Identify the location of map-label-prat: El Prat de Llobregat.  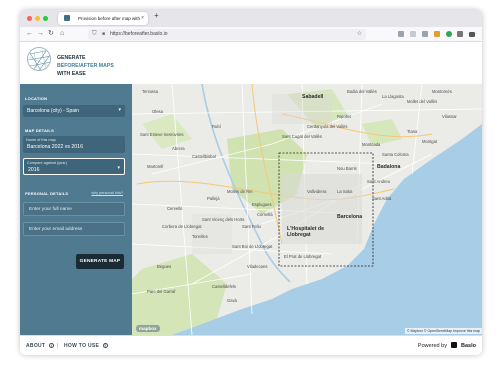
(303, 256).